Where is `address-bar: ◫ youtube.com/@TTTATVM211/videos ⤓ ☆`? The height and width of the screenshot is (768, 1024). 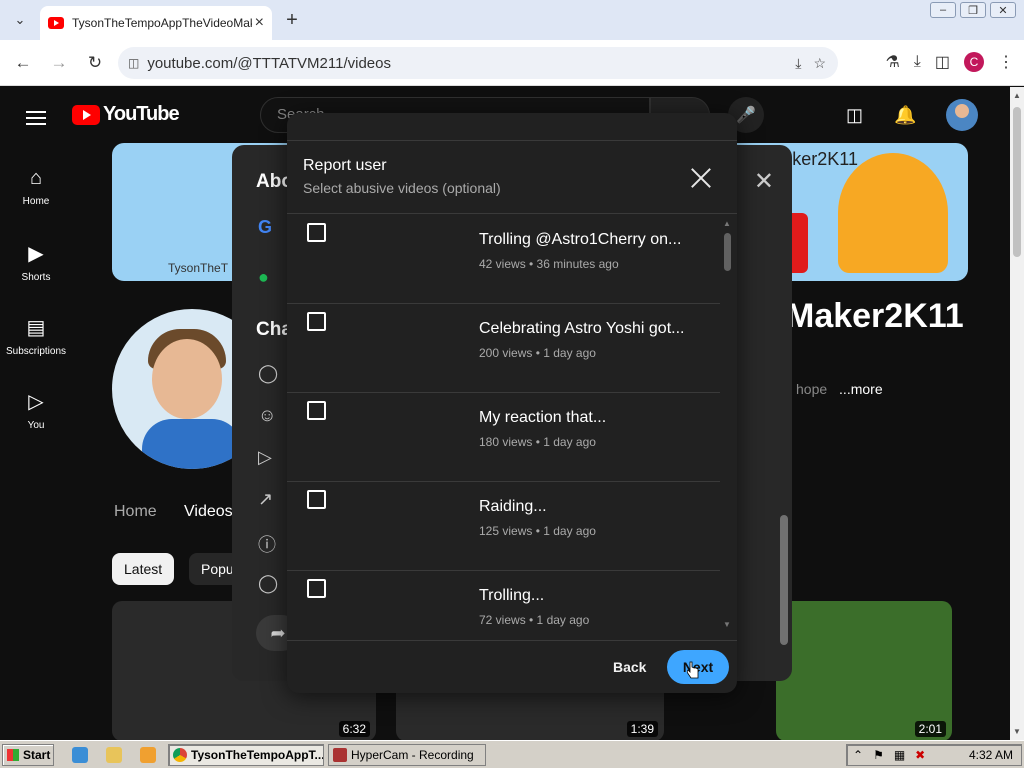
address-bar: ◫ youtube.com/@TTTATVM211/videos ⤓ ☆ is located at coordinates (478, 63).